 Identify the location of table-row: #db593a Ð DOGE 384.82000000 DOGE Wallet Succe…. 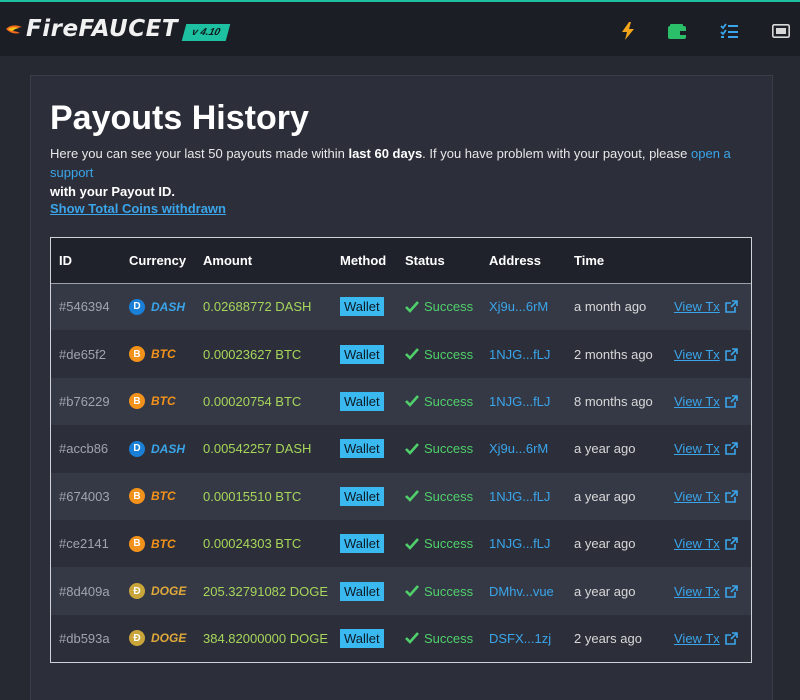
(401, 638).